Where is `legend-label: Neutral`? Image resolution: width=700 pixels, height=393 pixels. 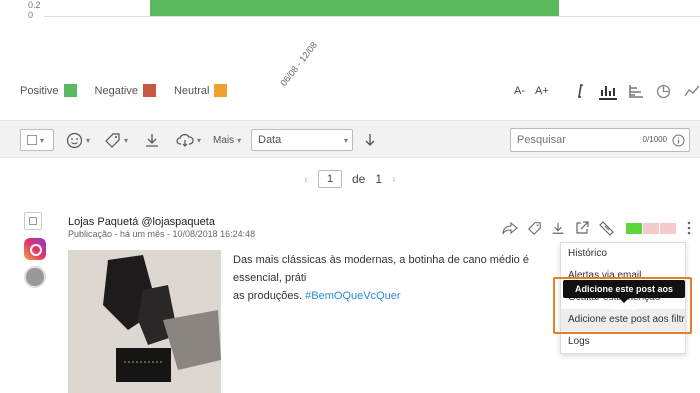 legend-label: Neutral is located at coordinates (191, 90).